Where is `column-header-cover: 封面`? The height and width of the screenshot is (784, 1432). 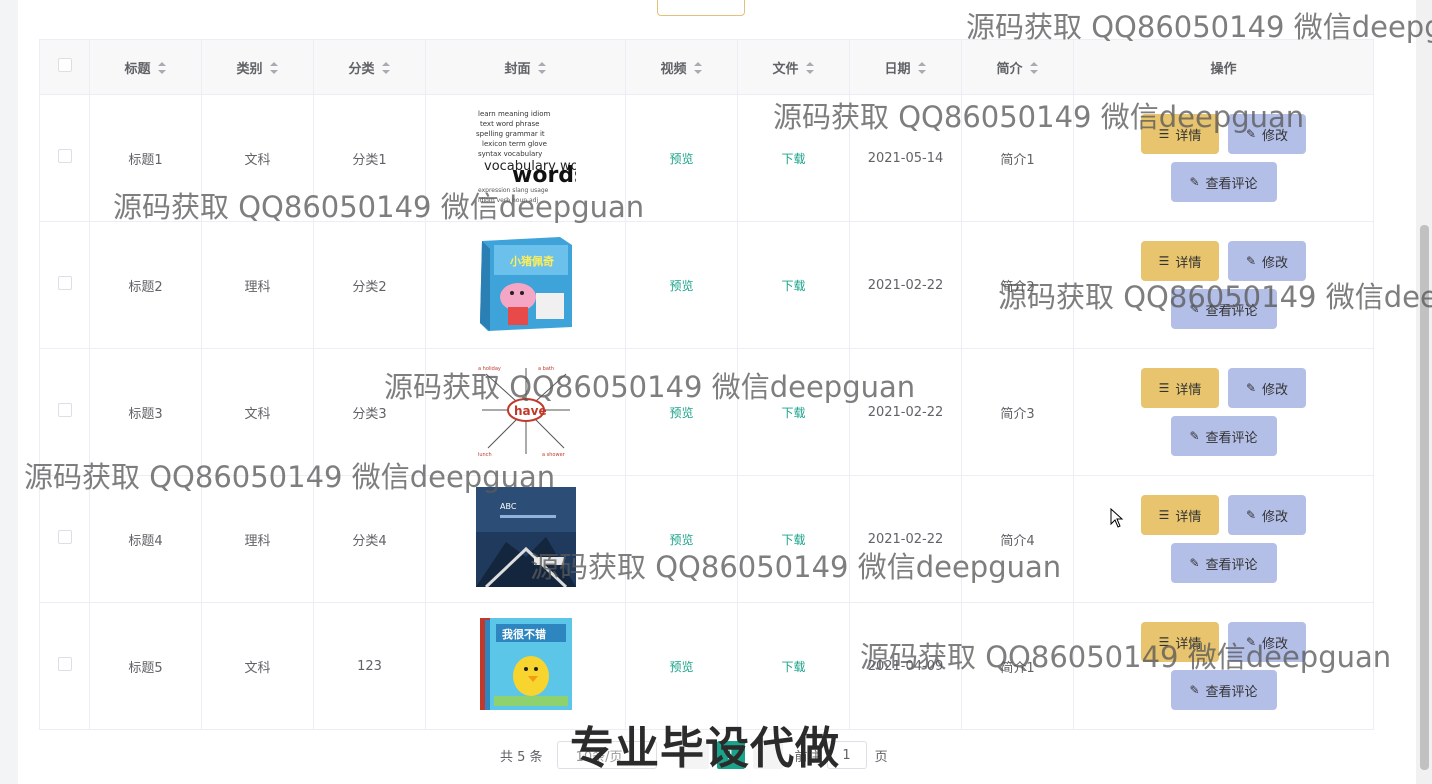
column-header-cover: 封面 is located at coordinates (525, 67).